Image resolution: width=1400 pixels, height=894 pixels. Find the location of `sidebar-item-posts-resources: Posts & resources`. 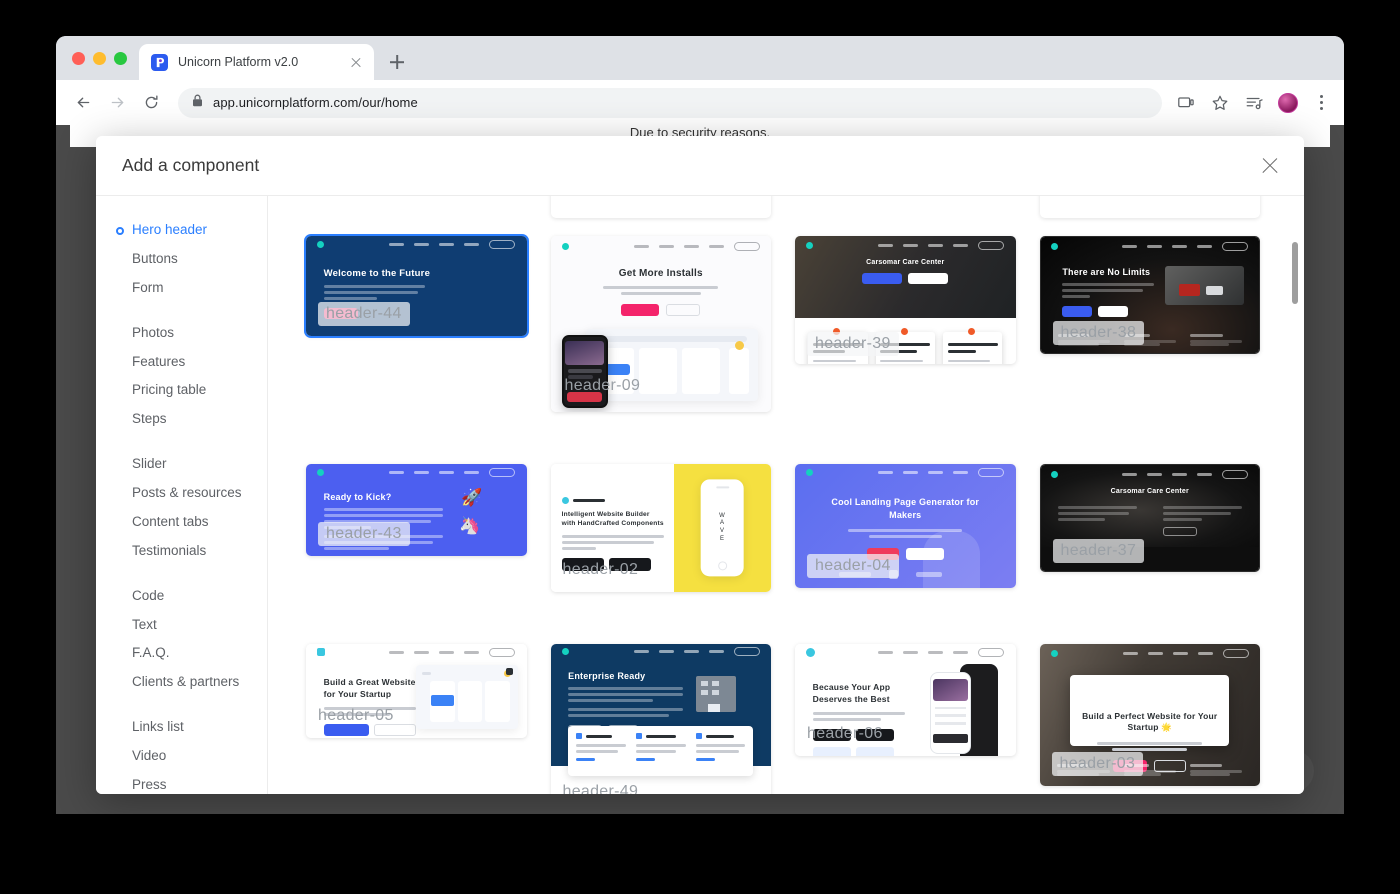

sidebar-item-posts-resources: Posts & resources is located at coordinates (181, 493).